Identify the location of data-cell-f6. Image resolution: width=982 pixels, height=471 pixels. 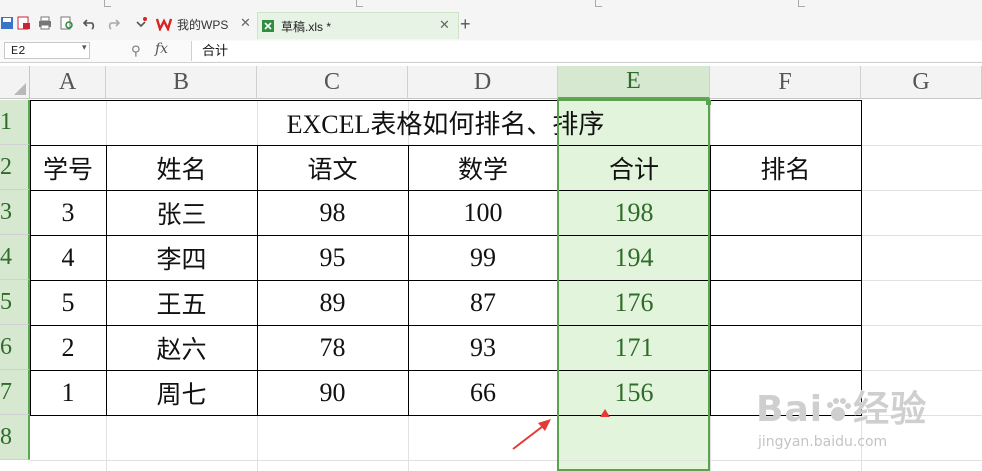
(785, 347).